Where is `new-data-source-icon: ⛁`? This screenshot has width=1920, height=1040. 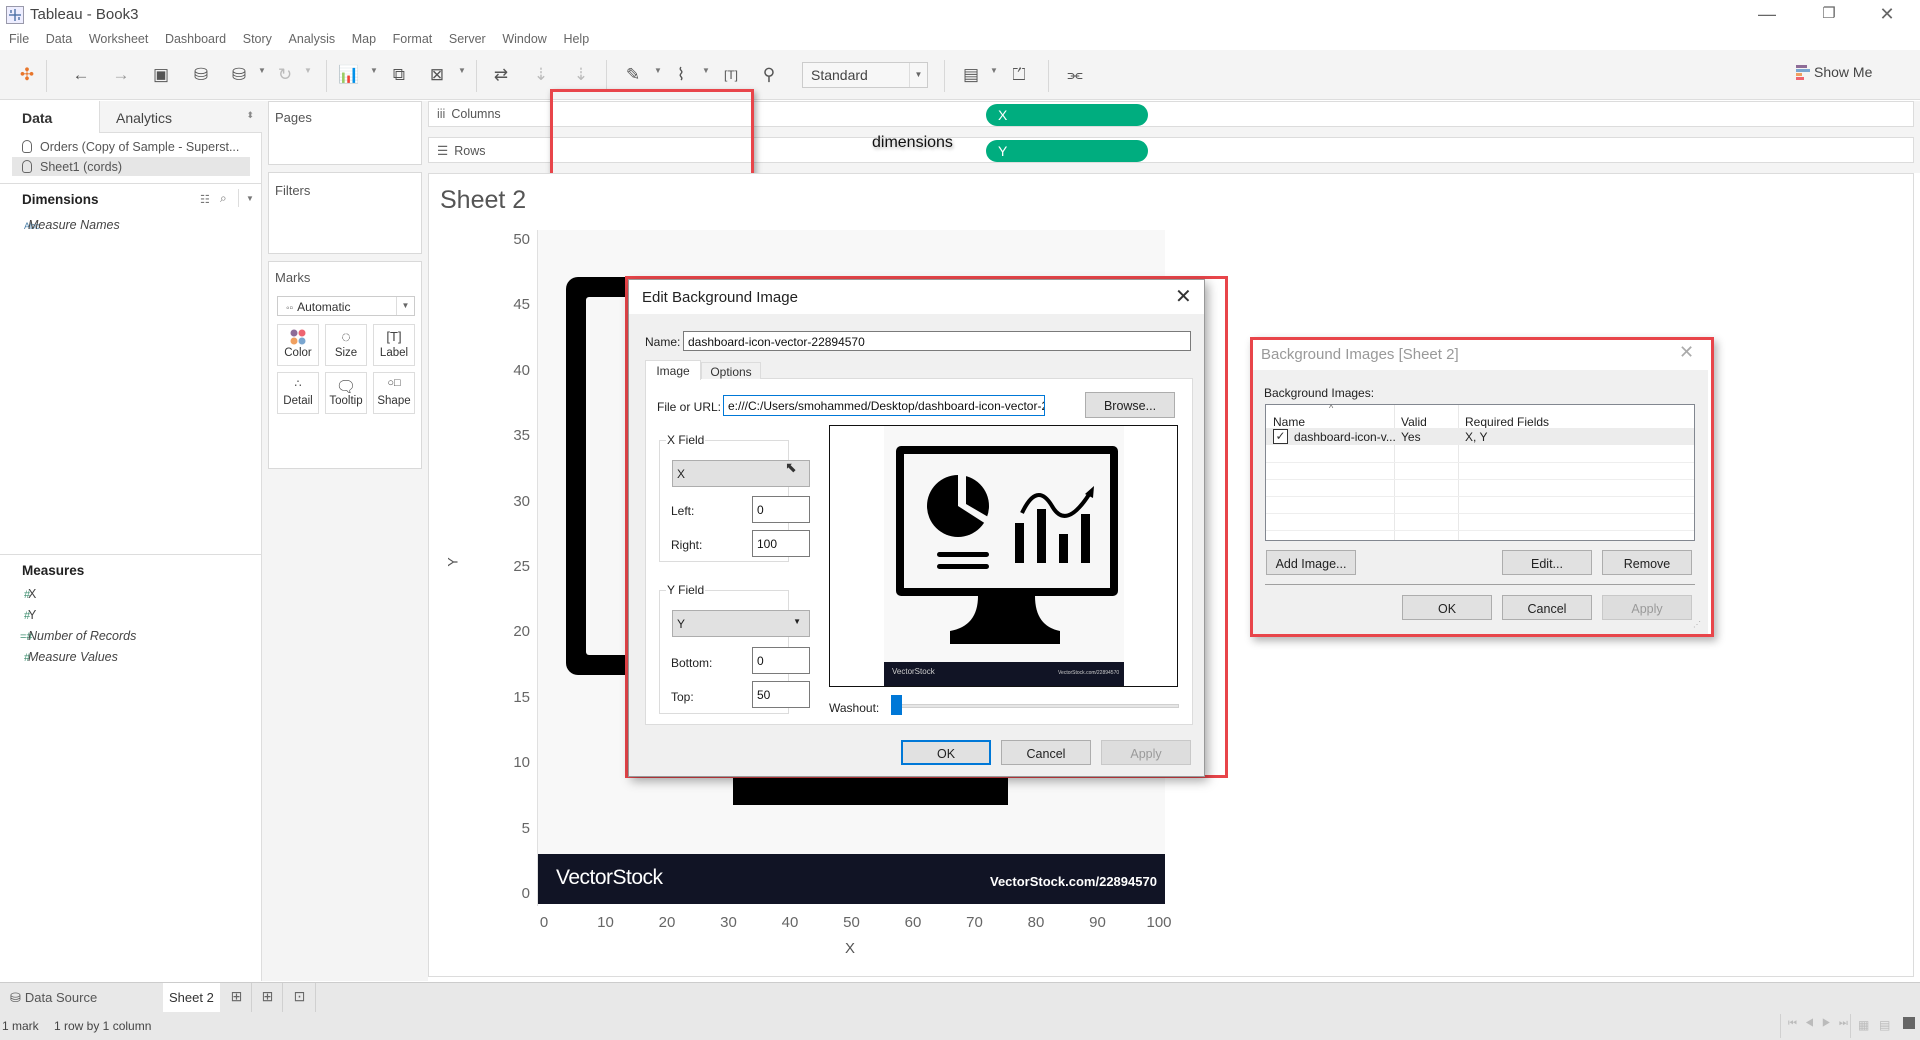 new-data-source-icon: ⛁ is located at coordinates (201, 75).